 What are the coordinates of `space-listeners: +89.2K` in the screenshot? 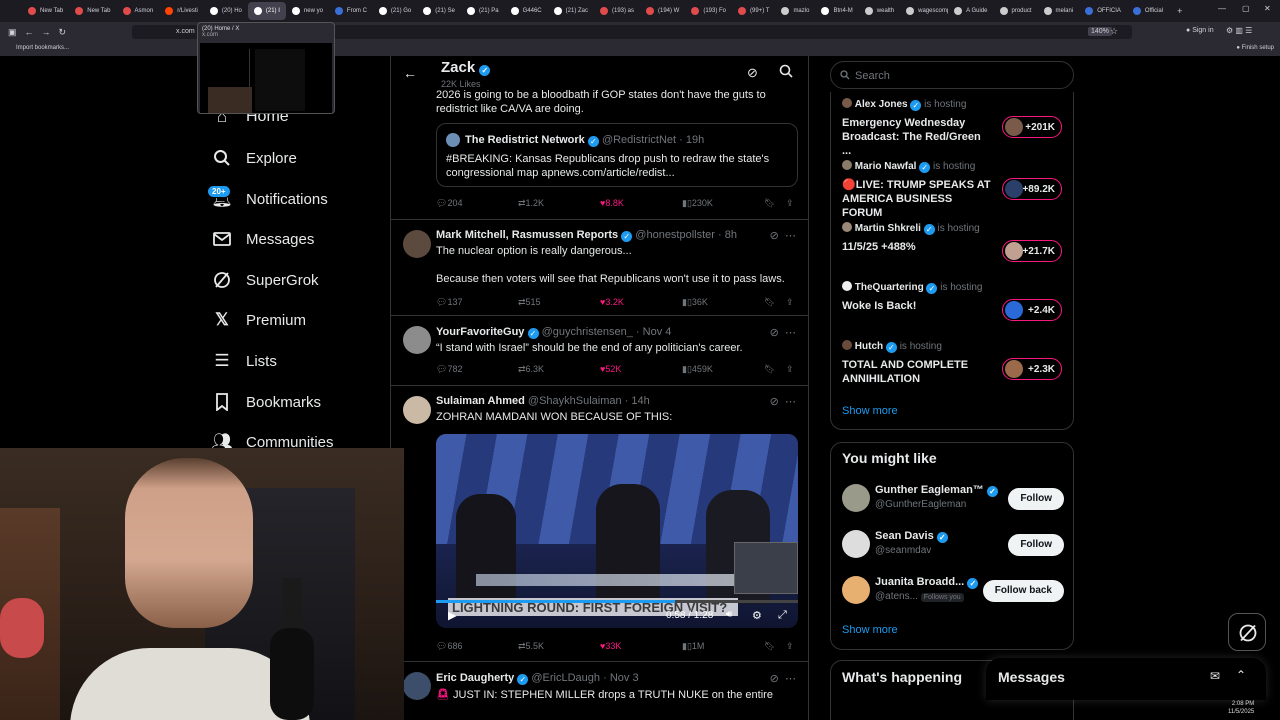 It's located at (1032, 189).